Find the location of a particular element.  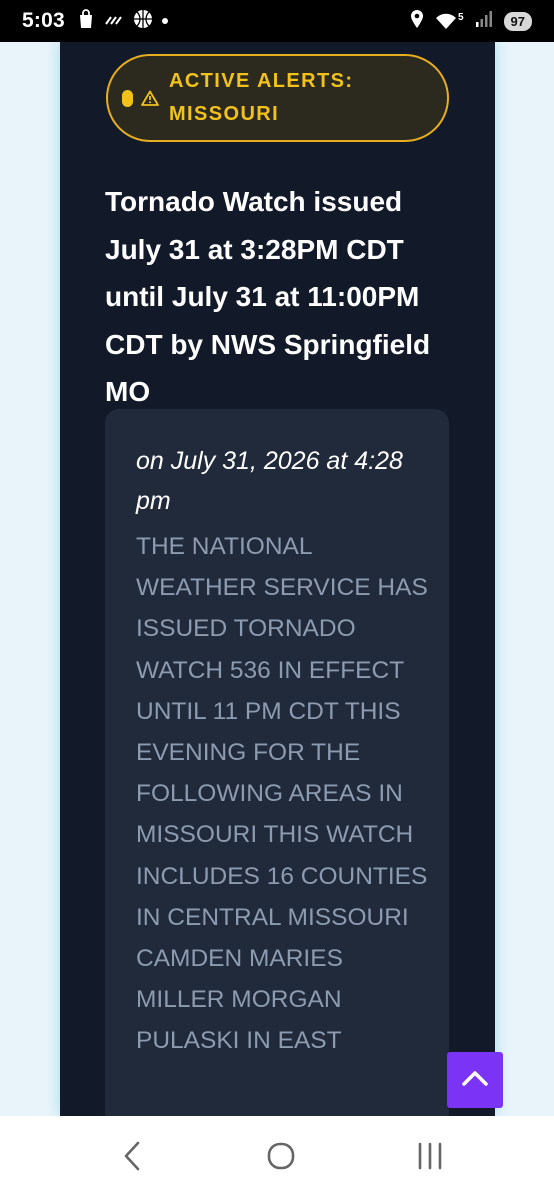

back-button is located at coordinates (132, 1158).